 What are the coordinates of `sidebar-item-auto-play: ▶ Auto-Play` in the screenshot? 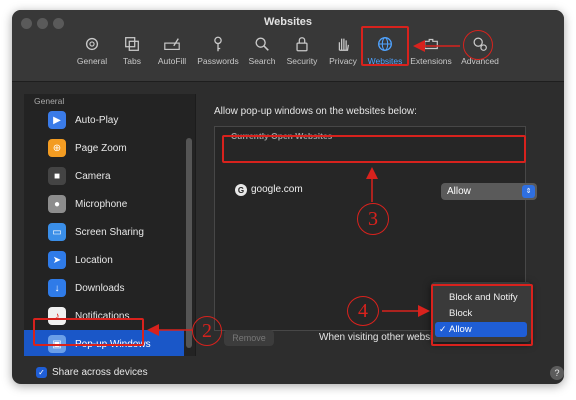 It's located at (104, 120).